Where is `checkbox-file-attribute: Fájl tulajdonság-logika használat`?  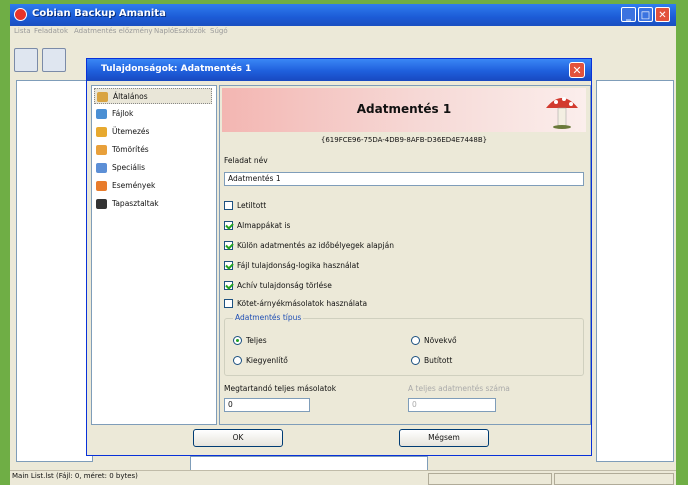
checkbox-file-attribute: Fájl tulajdonság-logika használat is located at coordinates (304, 266).